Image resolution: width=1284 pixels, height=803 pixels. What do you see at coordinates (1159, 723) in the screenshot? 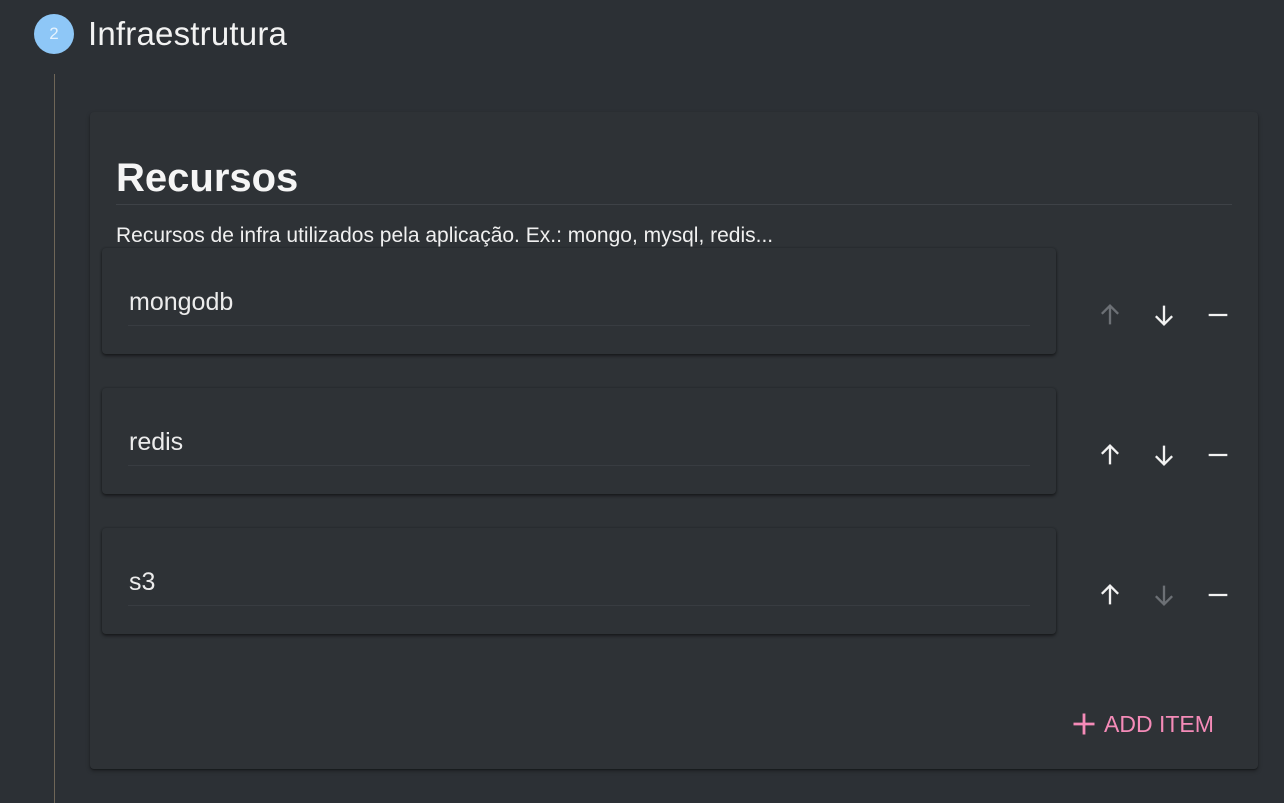
I see `add-item-label: ADD ITEM` at bounding box center [1159, 723].